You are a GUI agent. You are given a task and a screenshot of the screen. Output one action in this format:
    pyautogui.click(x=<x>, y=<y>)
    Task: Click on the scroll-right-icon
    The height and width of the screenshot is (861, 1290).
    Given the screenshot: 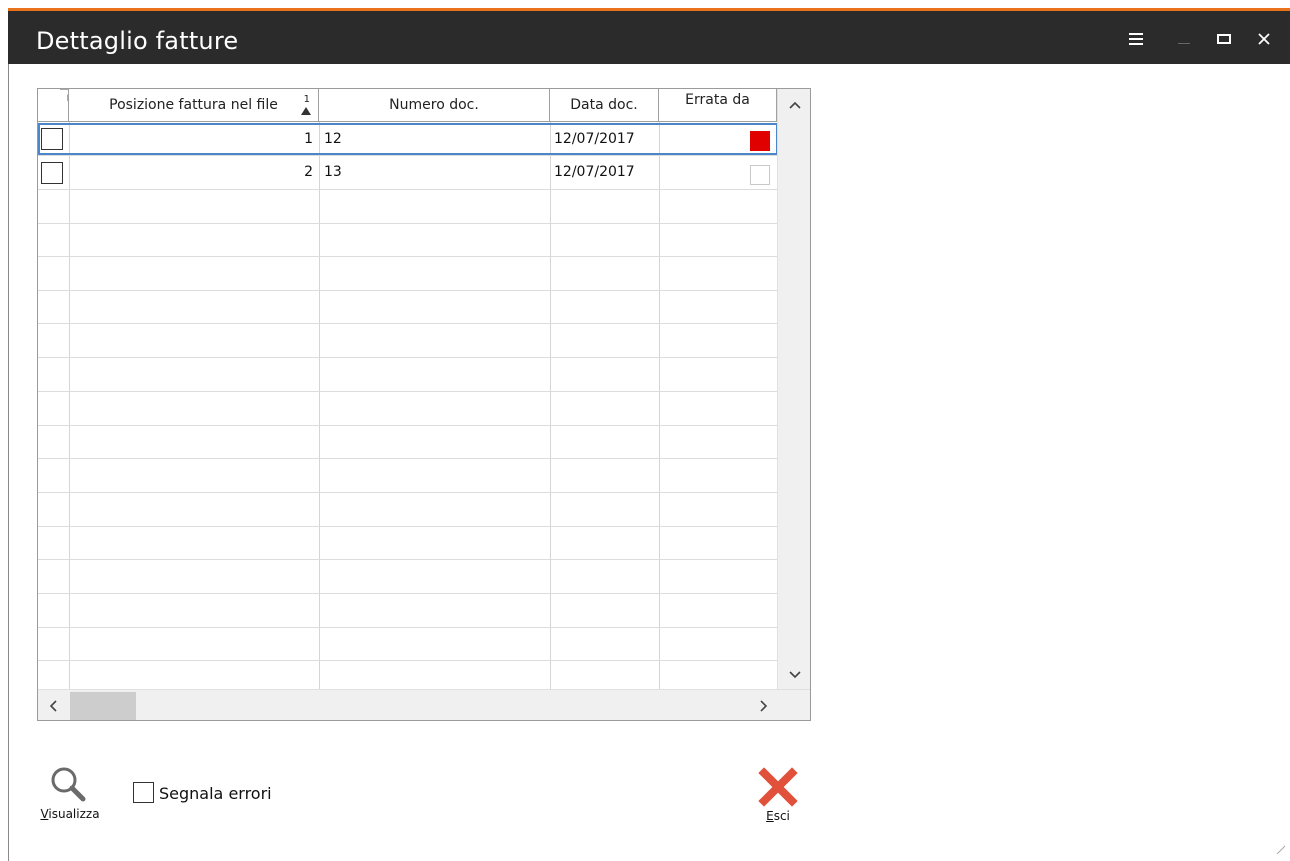 What is the action you would take?
    pyautogui.click(x=764, y=706)
    